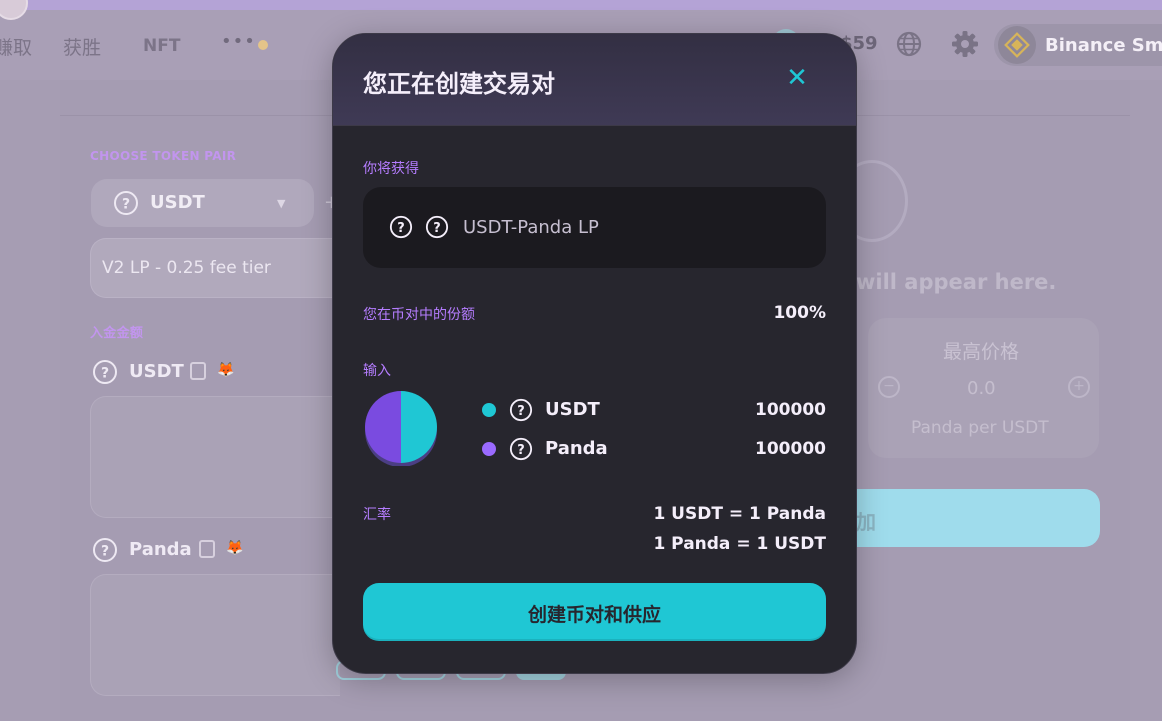 This screenshot has height=721, width=1162. Describe the element at coordinates (215, 457) in the screenshot. I see `deposit-input-a` at that location.